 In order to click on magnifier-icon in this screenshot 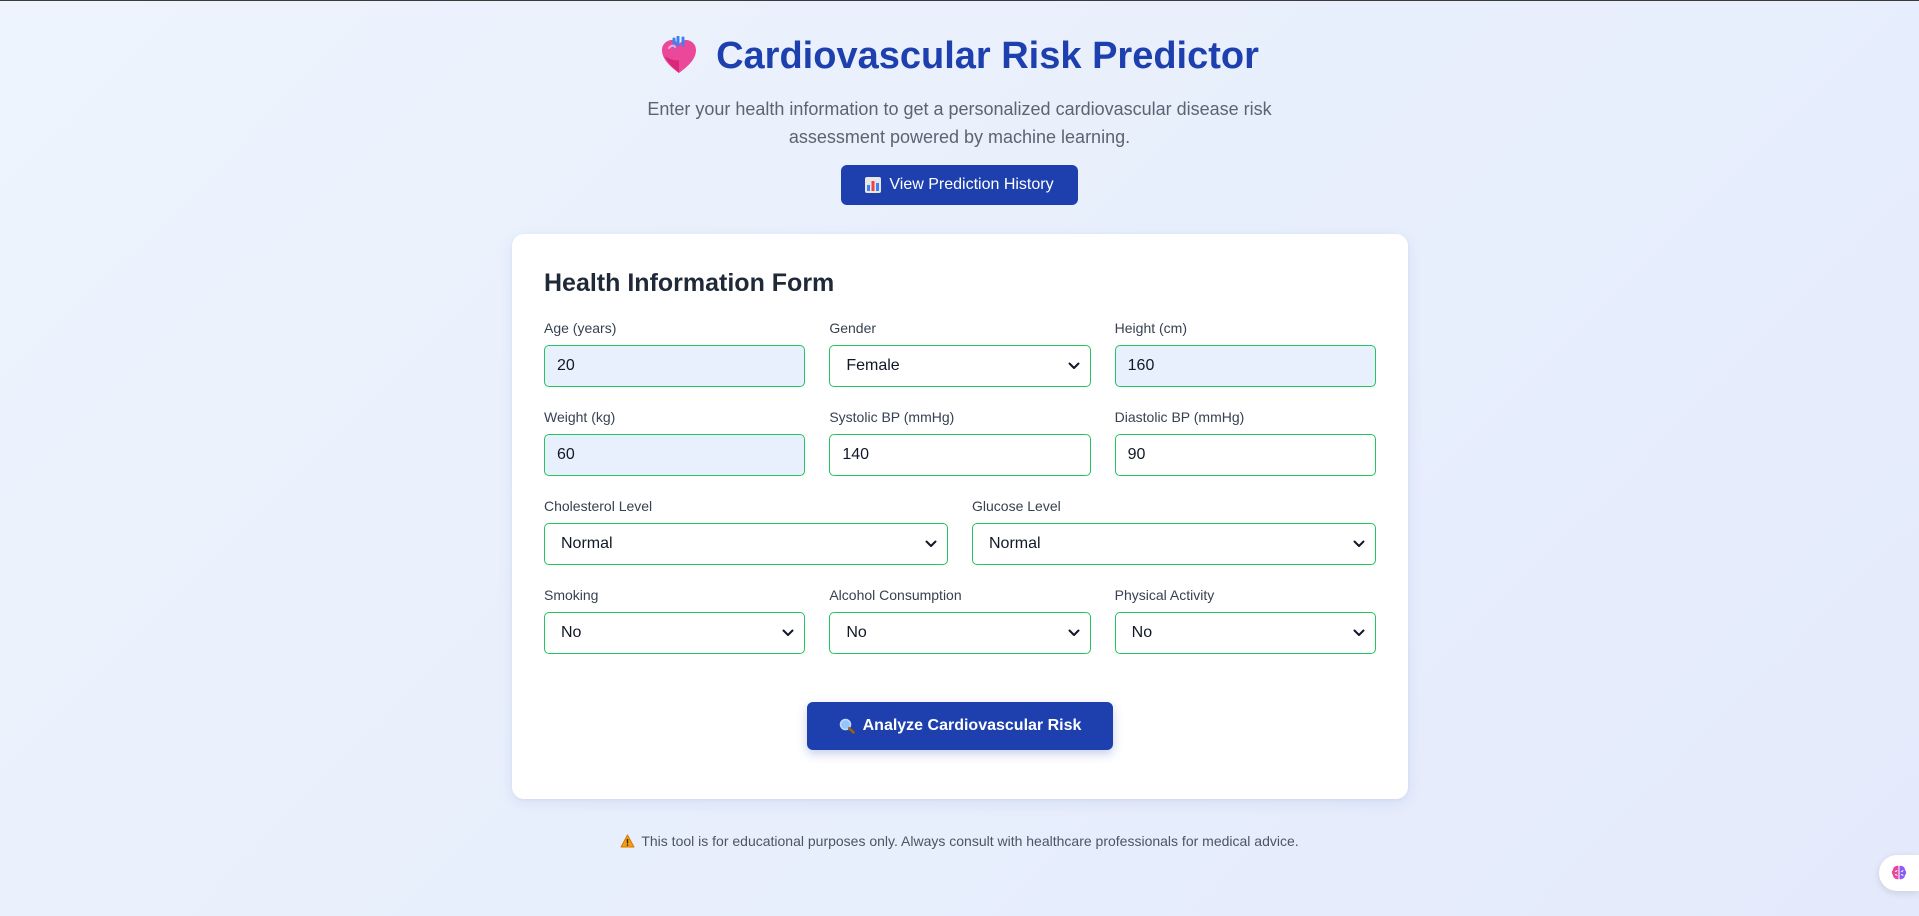, I will do `click(847, 726)`.